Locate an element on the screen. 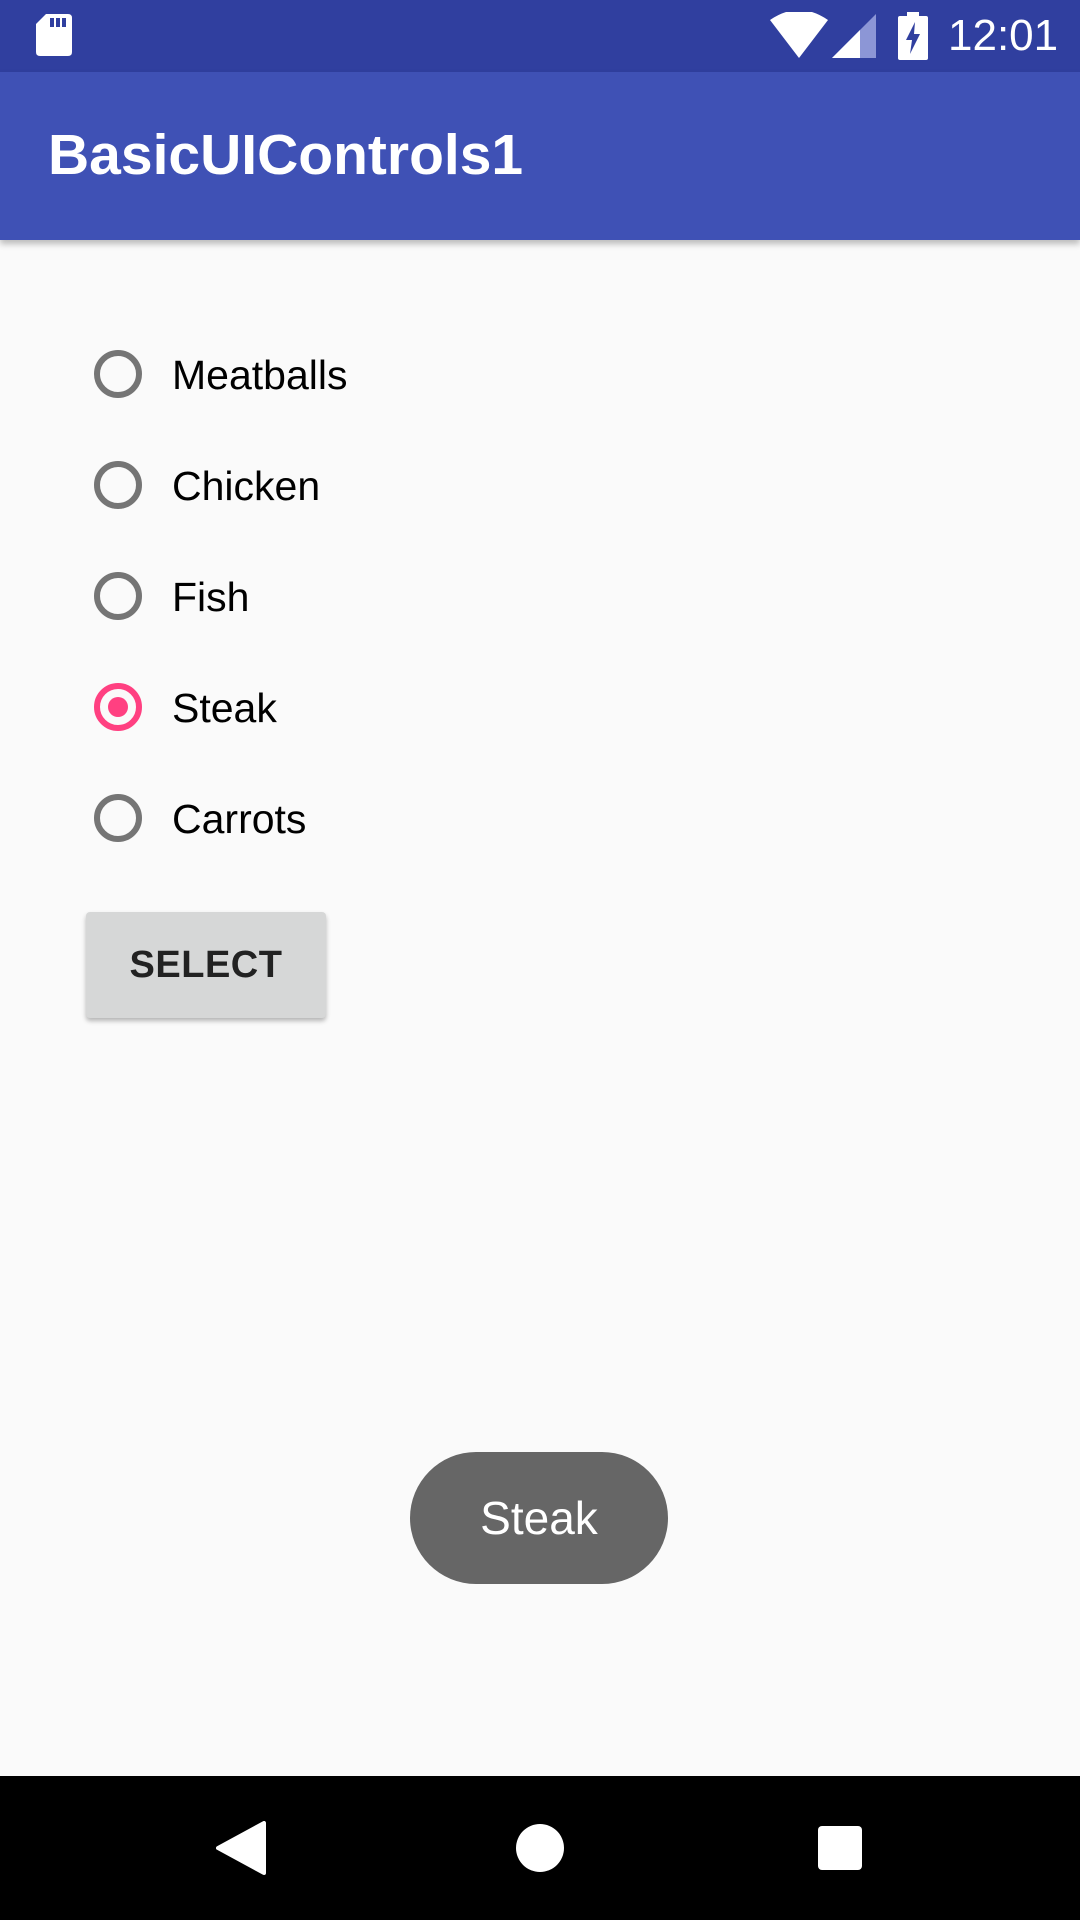 This screenshot has height=1920, width=1080. radio-option-meatballs: Meatballs is located at coordinates (388, 380).